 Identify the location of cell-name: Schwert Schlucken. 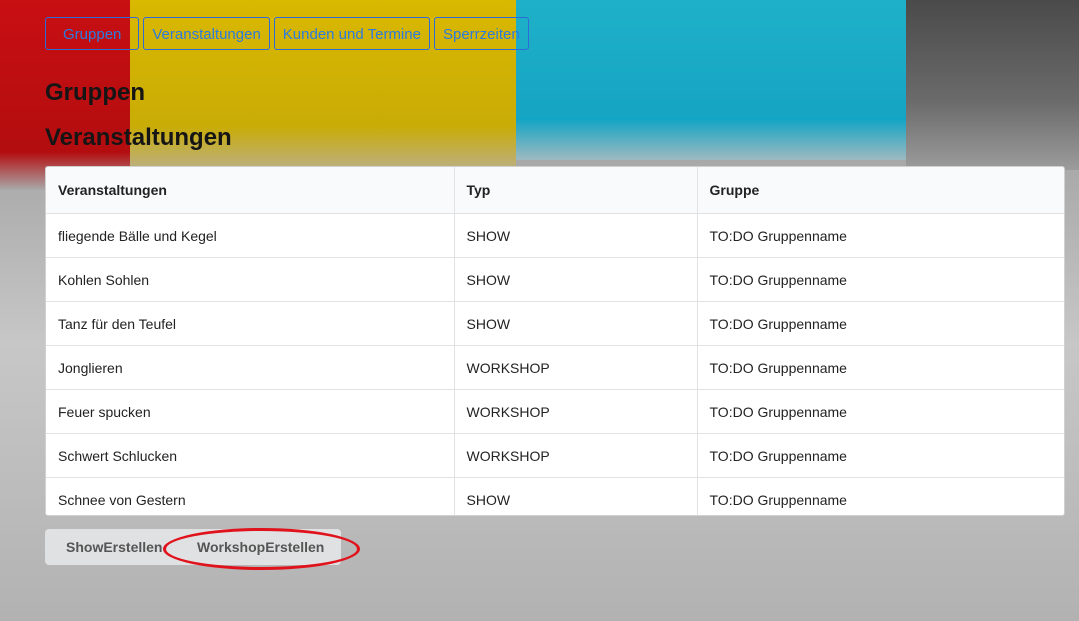
(250, 455).